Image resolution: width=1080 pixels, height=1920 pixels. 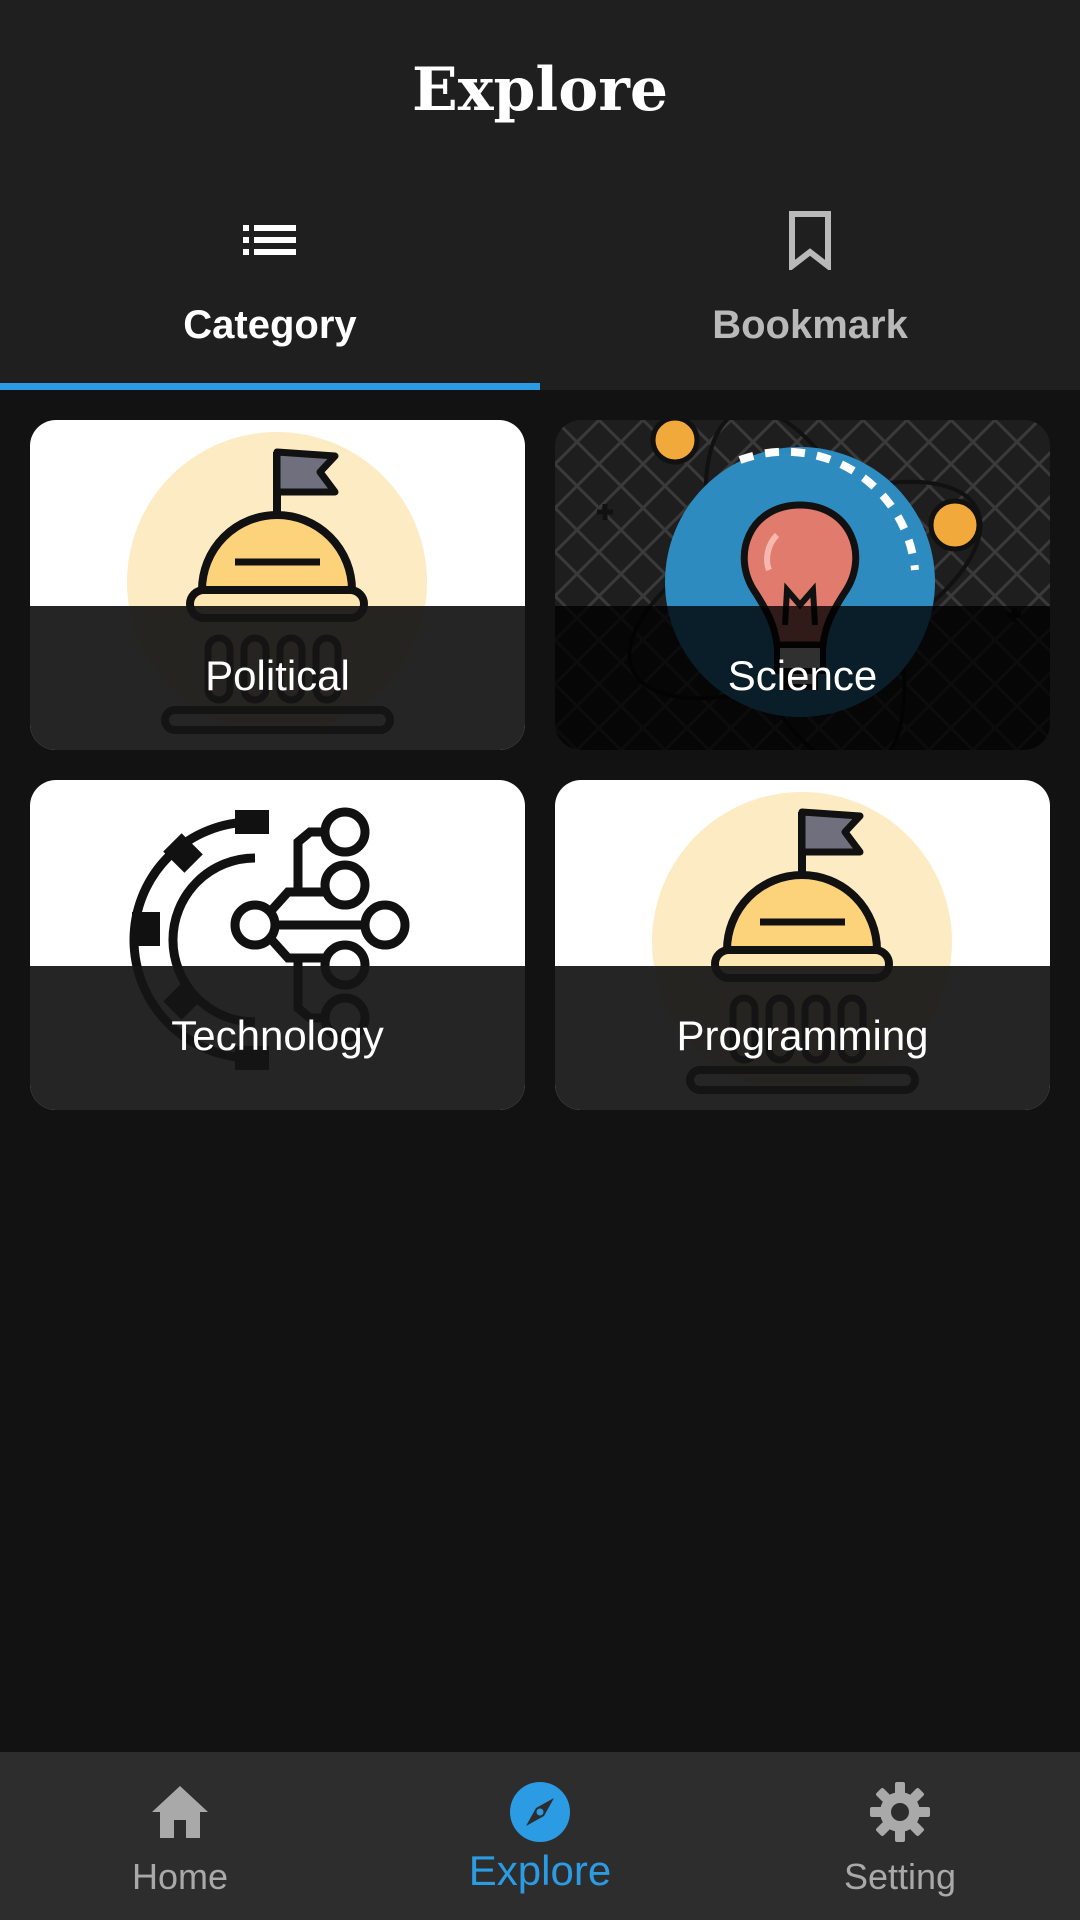 What do you see at coordinates (810, 240) in the screenshot?
I see `bookmark-icon` at bounding box center [810, 240].